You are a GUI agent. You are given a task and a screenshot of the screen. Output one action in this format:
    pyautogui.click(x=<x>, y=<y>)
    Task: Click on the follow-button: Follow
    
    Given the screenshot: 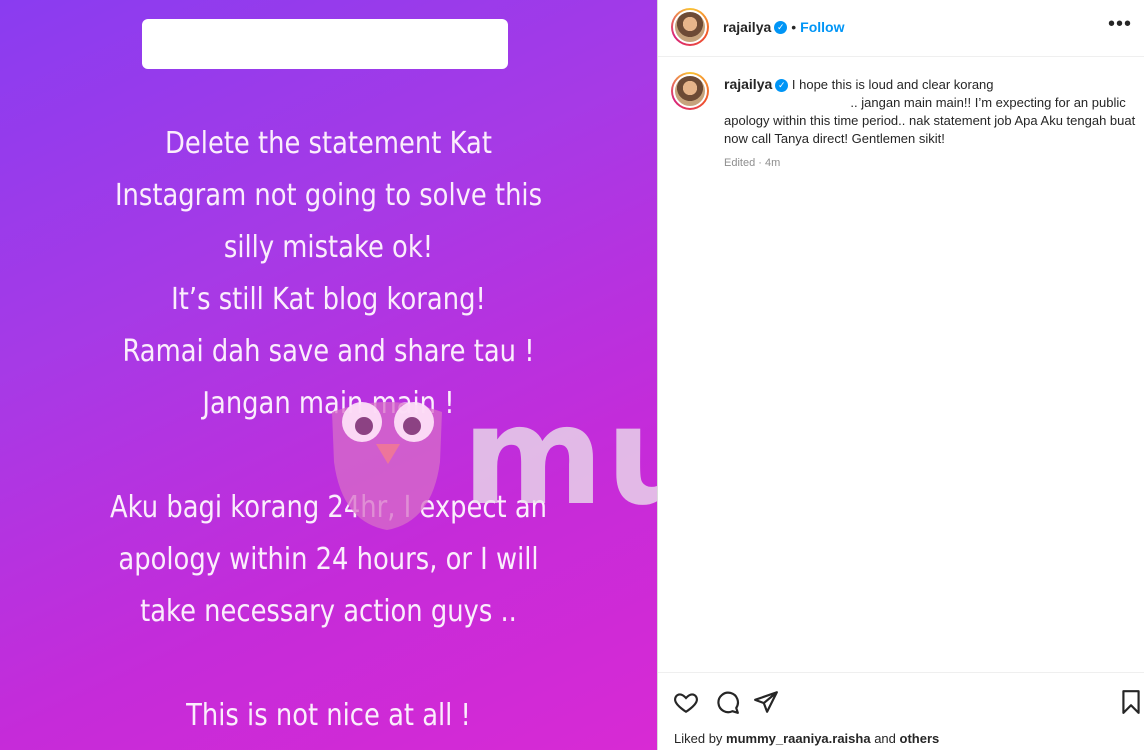 What is the action you would take?
    pyautogui.click(x=822, y=27)
    